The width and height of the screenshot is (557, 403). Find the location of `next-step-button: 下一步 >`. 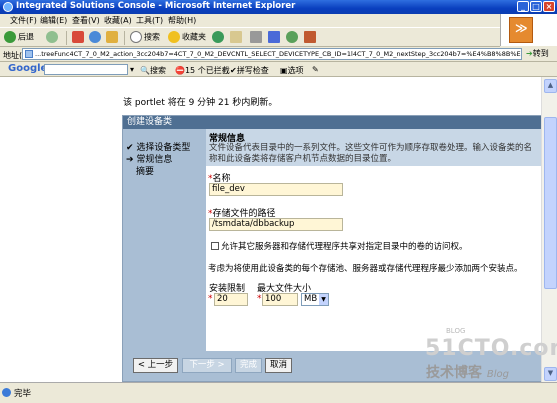

next-step-button: 下一步 > is located at coordinates (207, 365).